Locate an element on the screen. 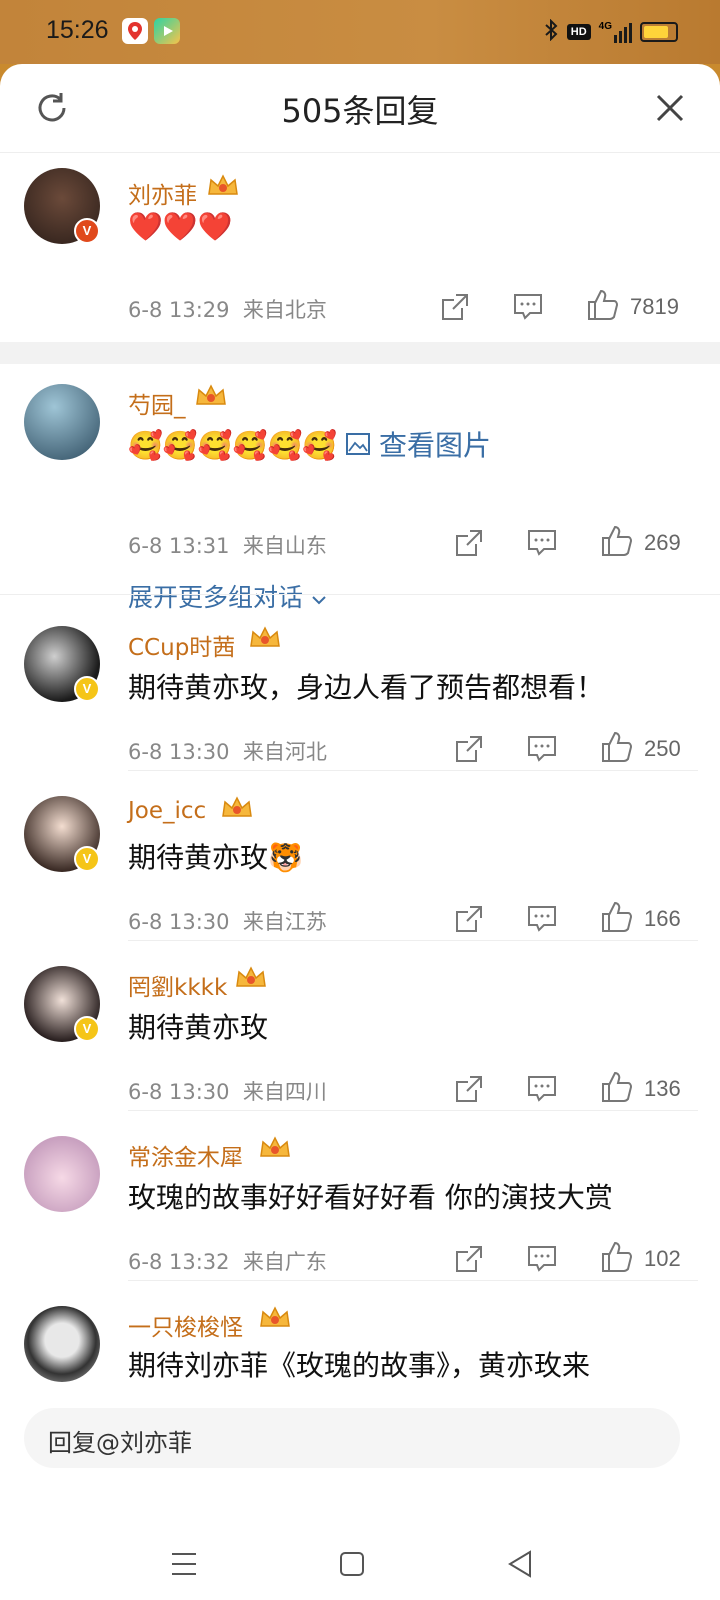 The width and height of the screenshot is (720, 1600). comment-meta: 6-8 13:30 来自江苏 is located at coordinates (227, 921).